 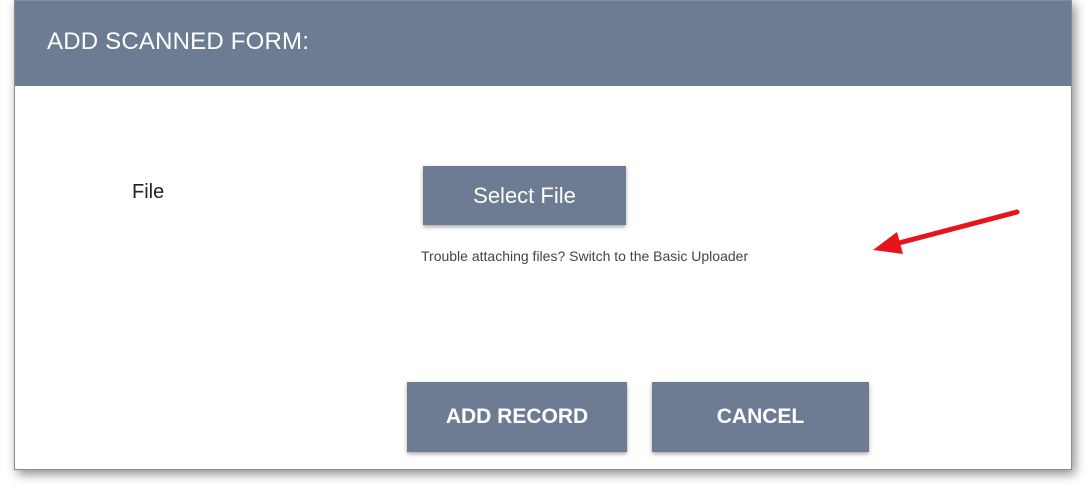 What do you see at coordinates (760, 417) in the screenshot?
I see `cancel-button: CANCEL` at bounding box center [760, 417].